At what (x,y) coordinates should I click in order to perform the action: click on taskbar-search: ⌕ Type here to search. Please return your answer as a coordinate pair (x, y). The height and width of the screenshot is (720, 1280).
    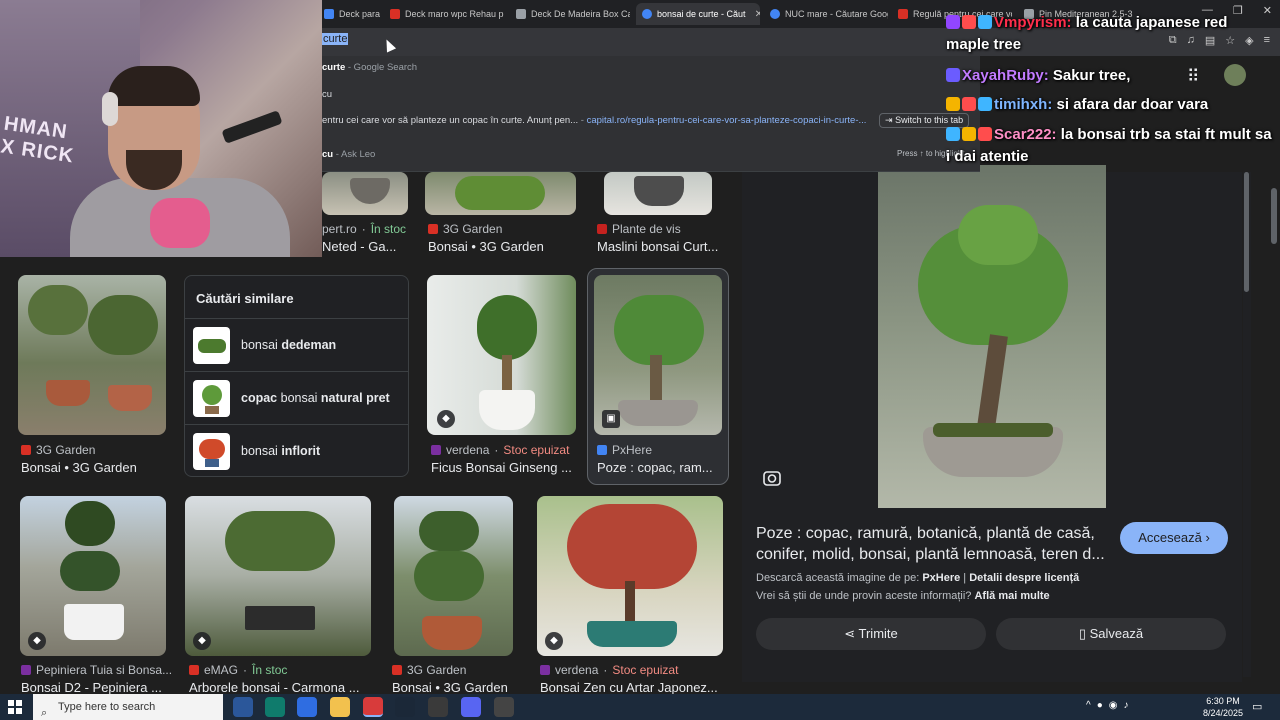
    Looking at the image, I should click on (128, 707).